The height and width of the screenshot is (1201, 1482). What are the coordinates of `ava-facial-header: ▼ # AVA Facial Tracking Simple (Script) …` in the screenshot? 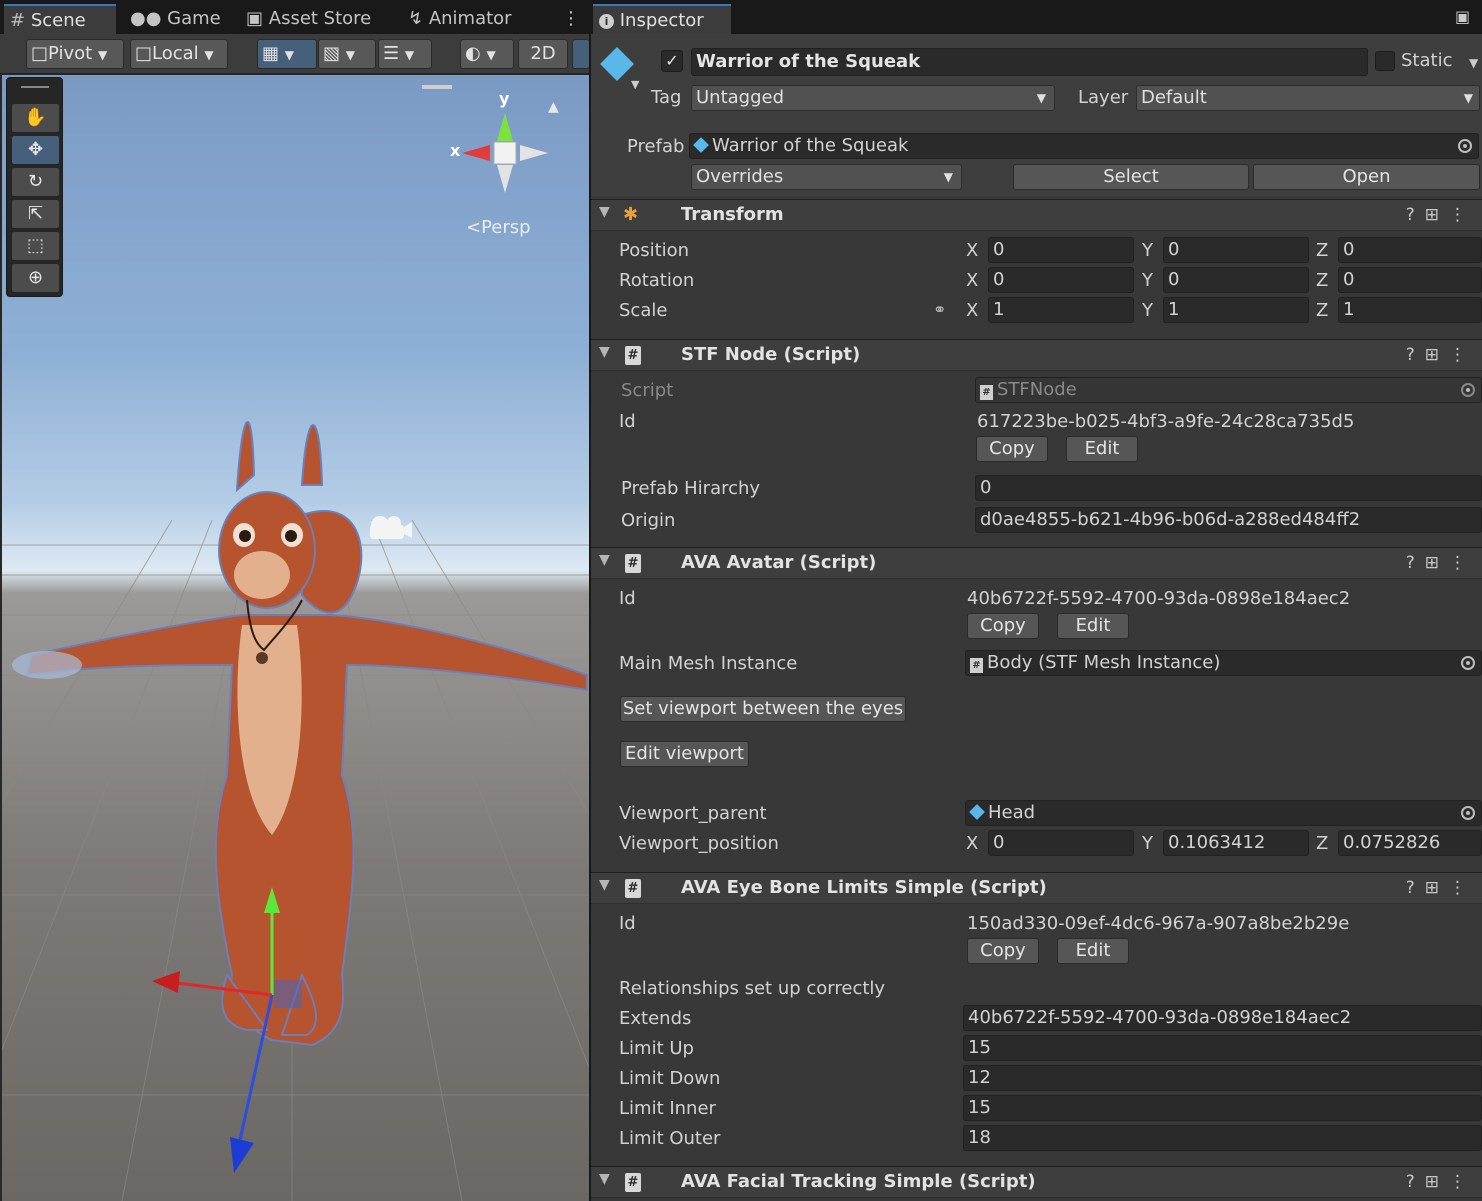 It's located at (1036, 1182).